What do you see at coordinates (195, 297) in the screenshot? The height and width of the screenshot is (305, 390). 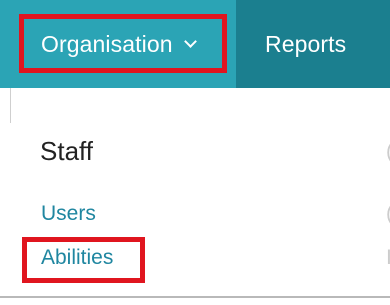 I see `dropdown-bottom-divider` at bounding box center [195, 297].